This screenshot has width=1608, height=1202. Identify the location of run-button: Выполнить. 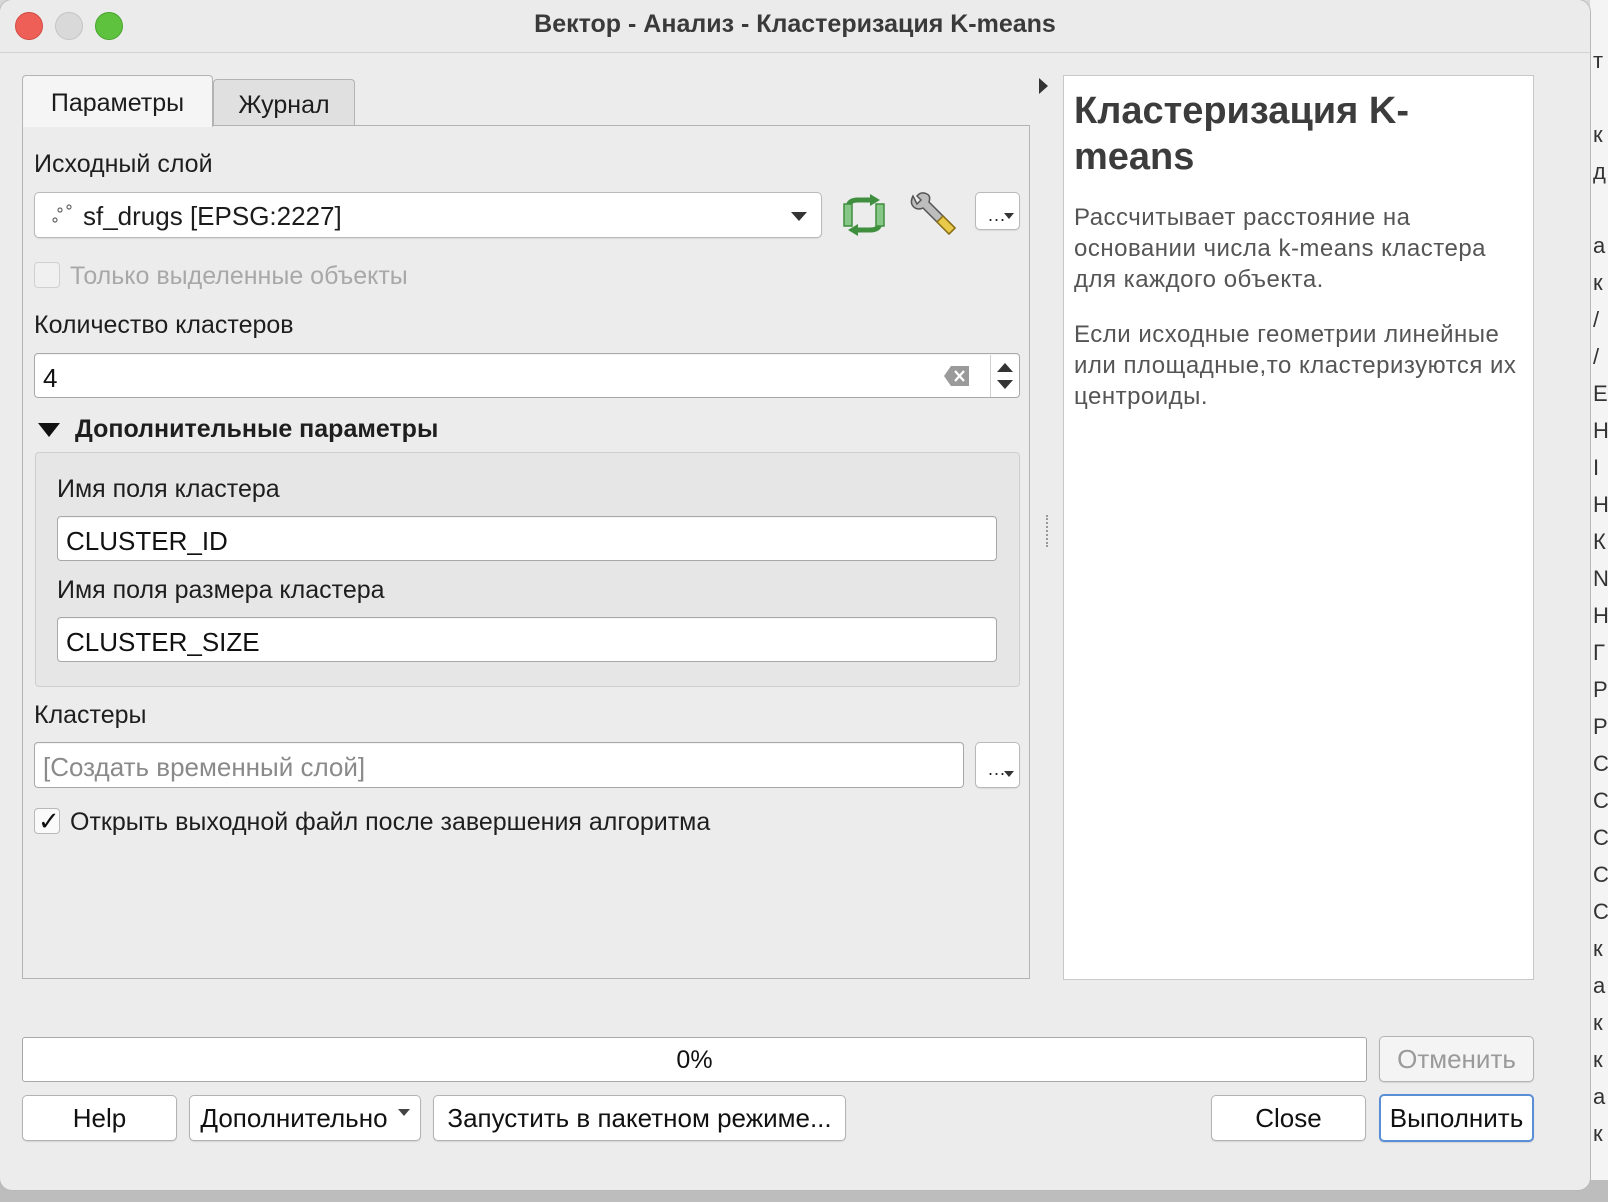
(1456, 1118).